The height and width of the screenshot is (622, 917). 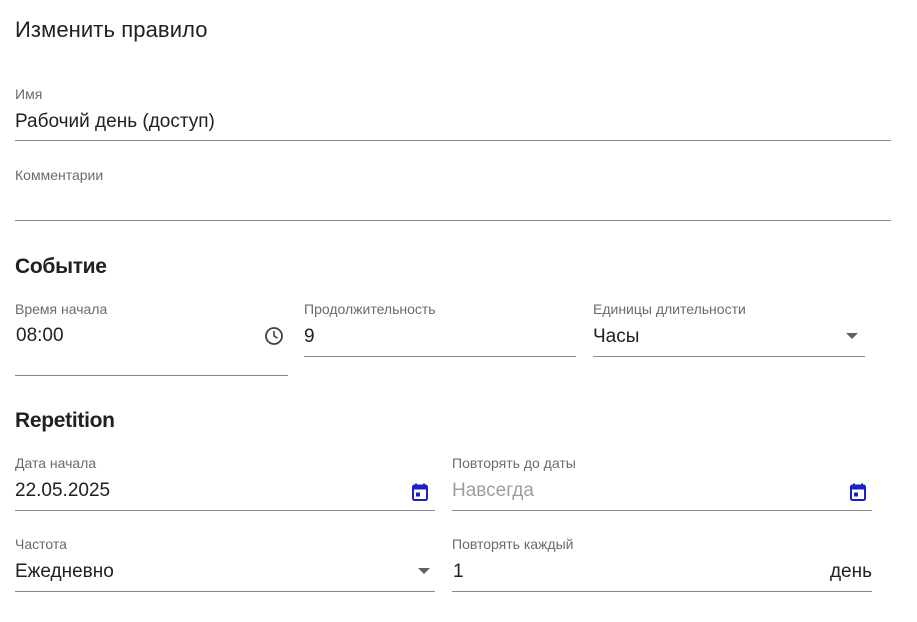 I want to click on repetition-heading: Repetition, so click(x=65, y=420).